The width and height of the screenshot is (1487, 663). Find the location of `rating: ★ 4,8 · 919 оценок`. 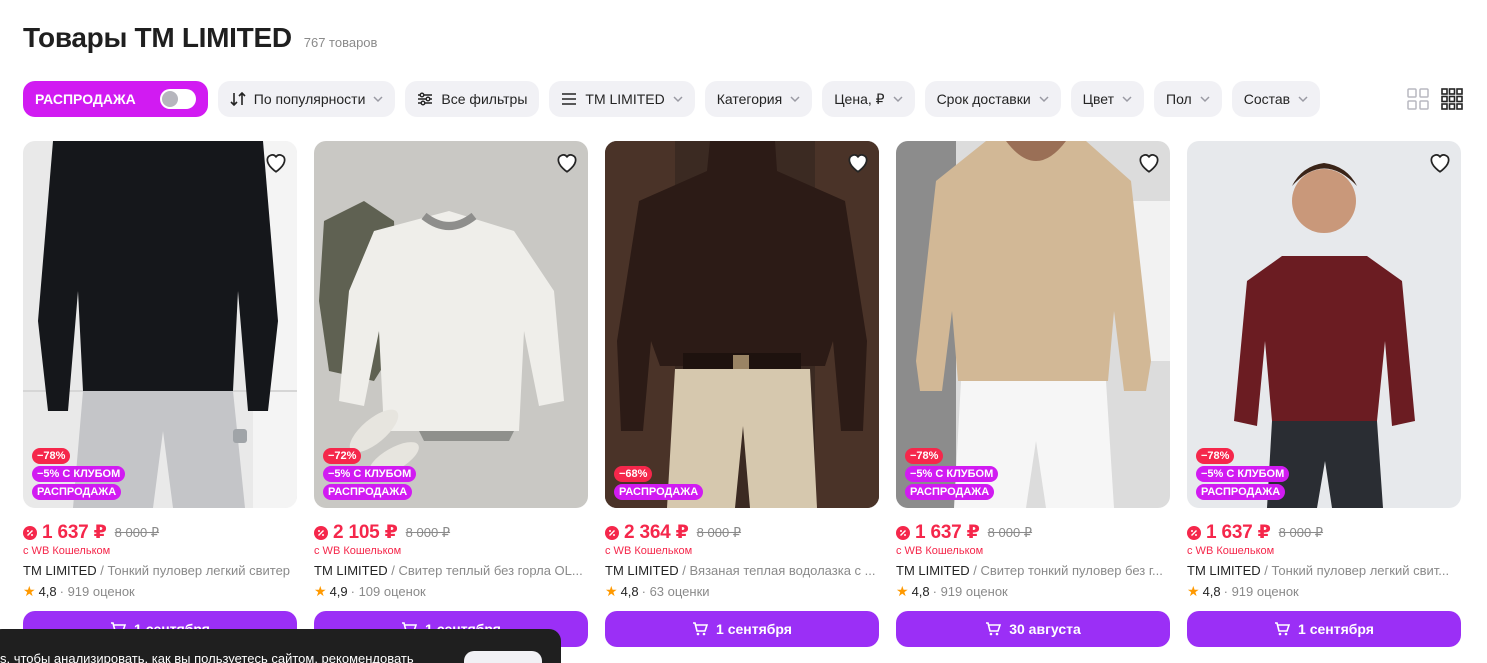

rating: ★ 4,8 · 919 оценок is located at coordinates (1033, 591).